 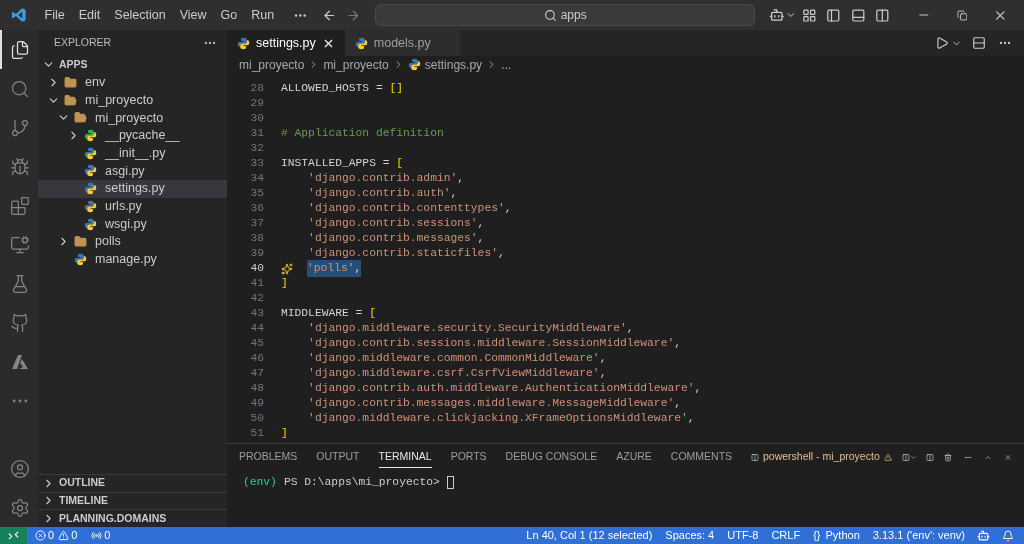 I want to click on code-line: ], so click(x=284, y=434).